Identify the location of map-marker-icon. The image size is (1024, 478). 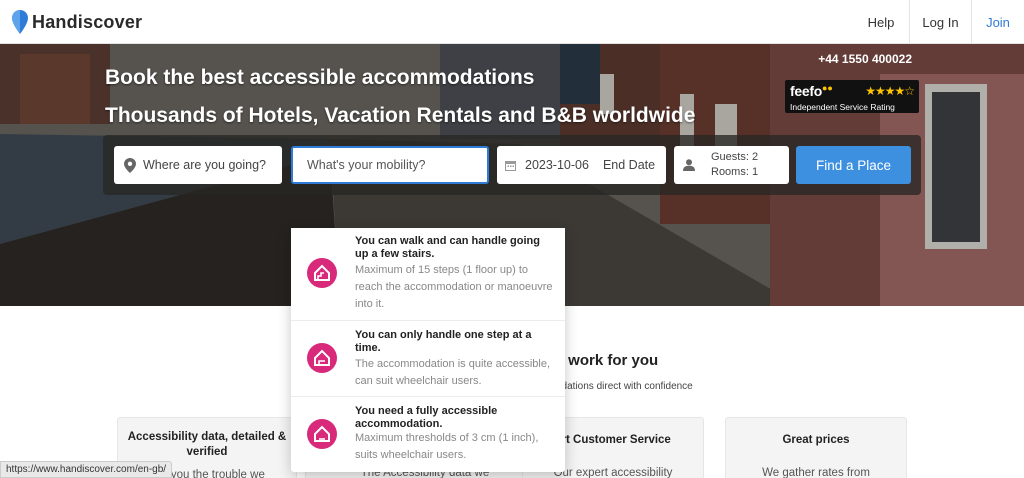
(130, 165).